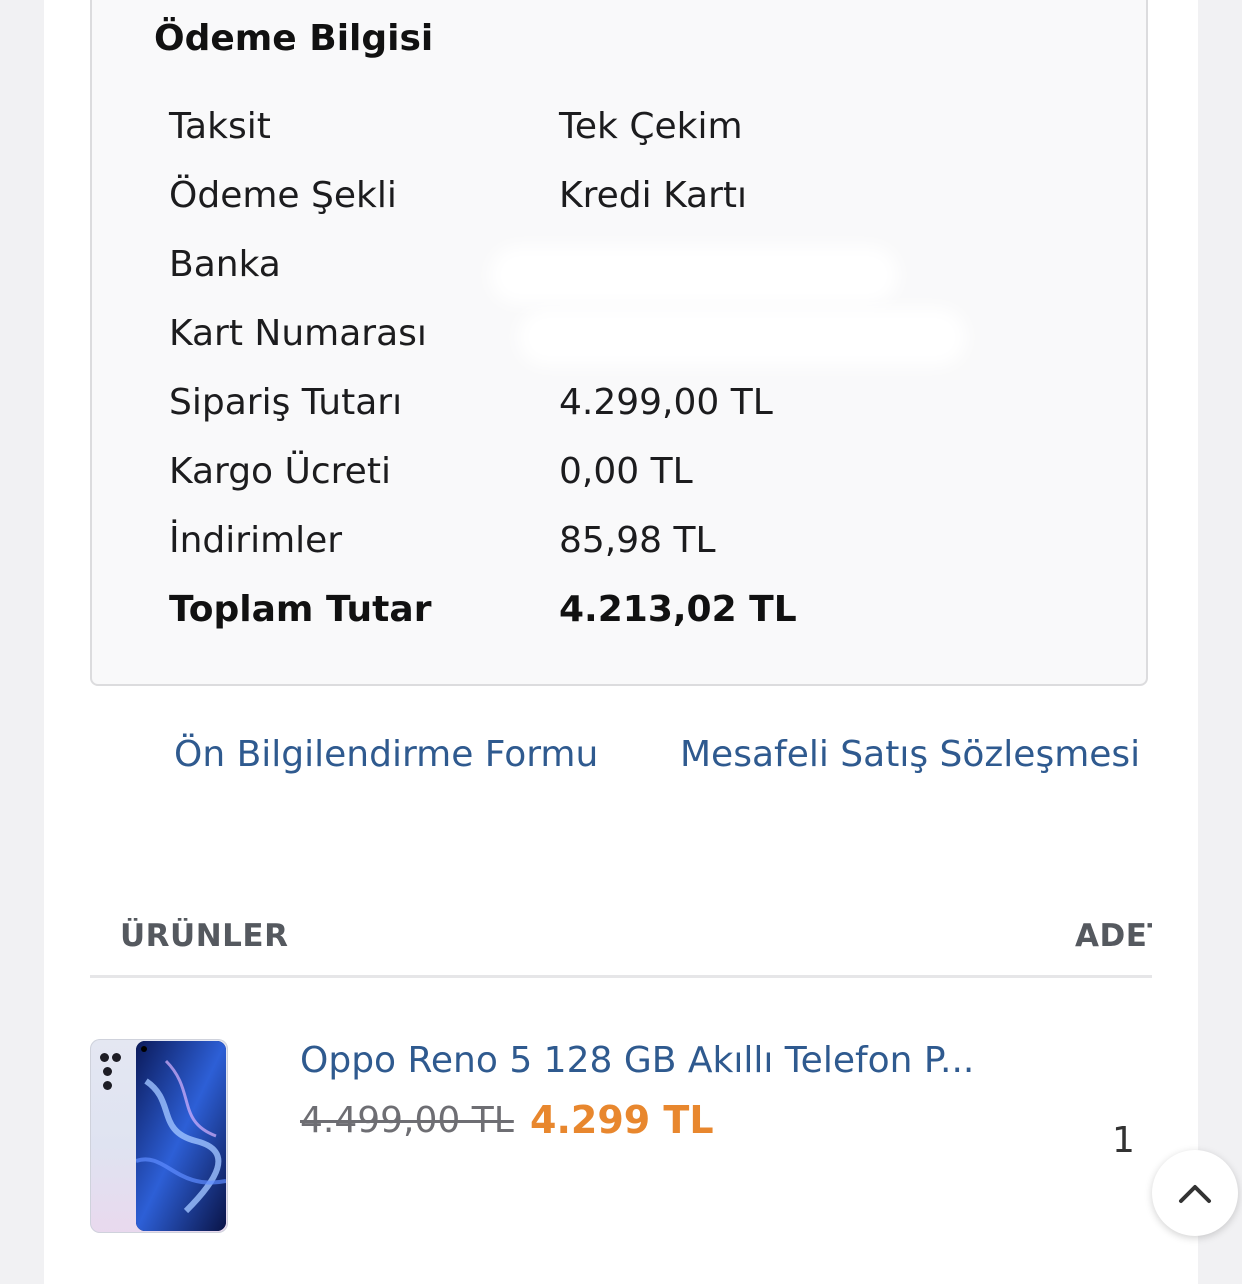  I want to click on payment-row-shipping: Kargo Ücreti 0,00 TL, so click(619, 472).